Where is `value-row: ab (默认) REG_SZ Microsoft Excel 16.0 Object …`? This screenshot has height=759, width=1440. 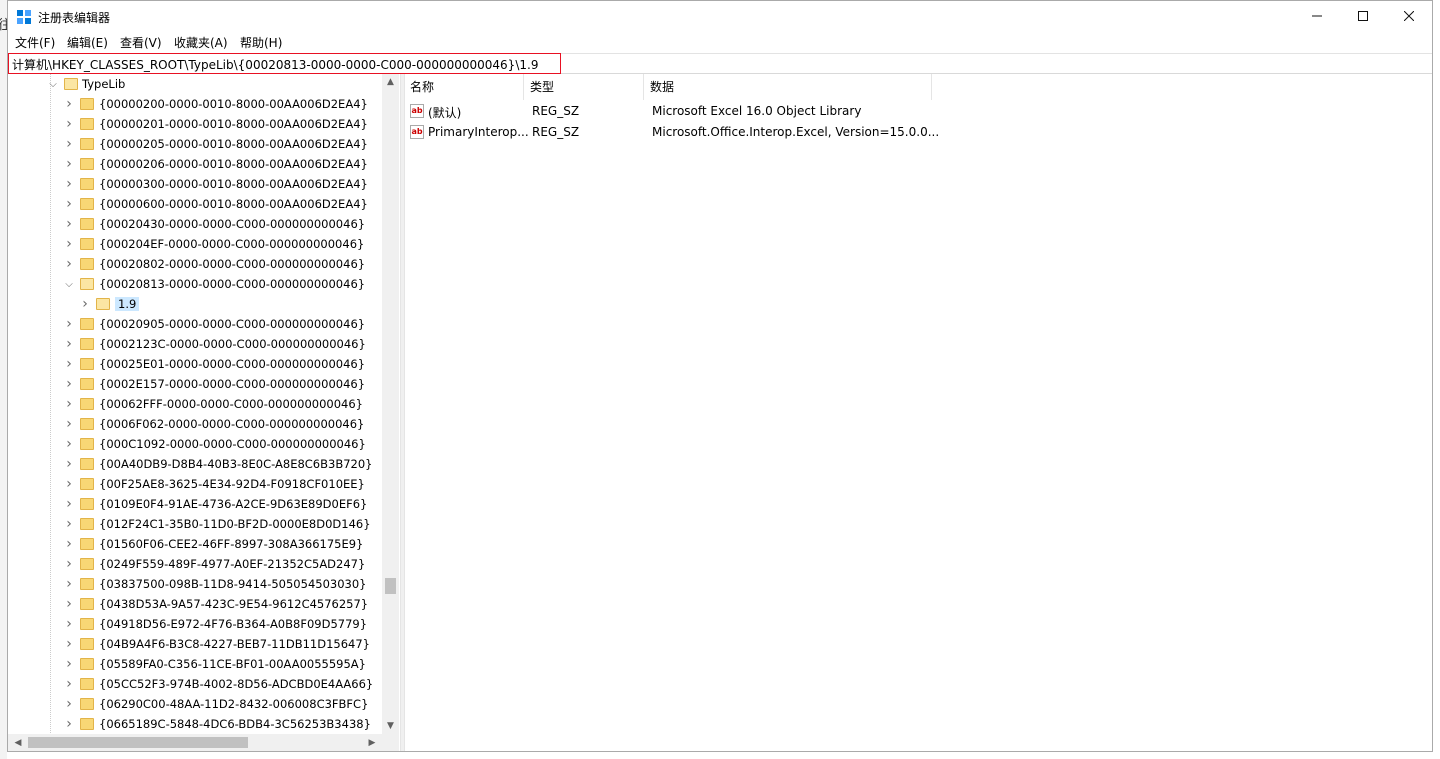 value-row: ab (默认) REG_SZ Microsoft Excel 16.0 Object … is located at coordinates (918, 111).